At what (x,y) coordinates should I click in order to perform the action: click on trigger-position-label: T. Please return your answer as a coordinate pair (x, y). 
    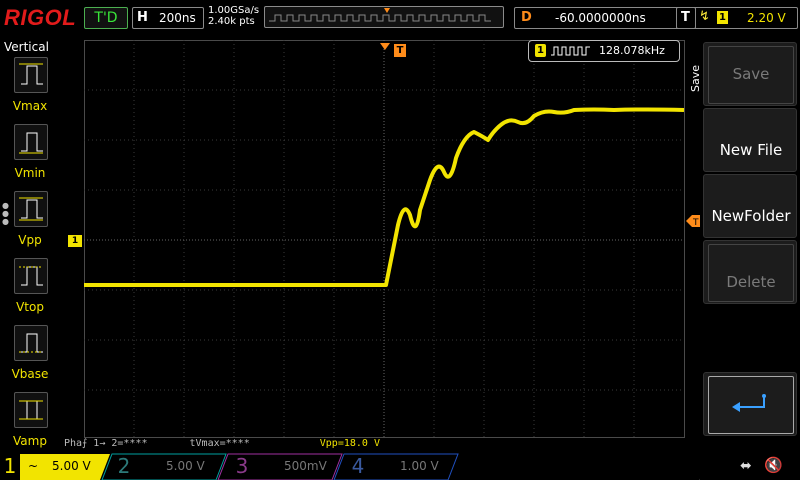
    Looking at the image, I should click on (400, 50).